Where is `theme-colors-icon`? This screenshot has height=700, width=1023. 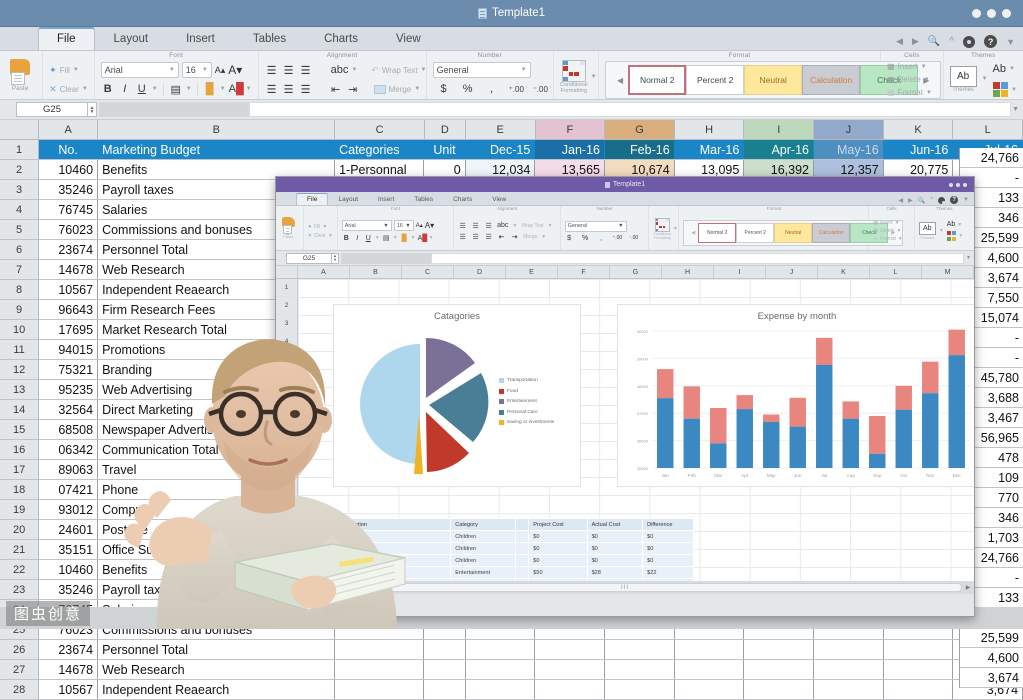 theme-colors-icon is located at coordinates (1000, 89).